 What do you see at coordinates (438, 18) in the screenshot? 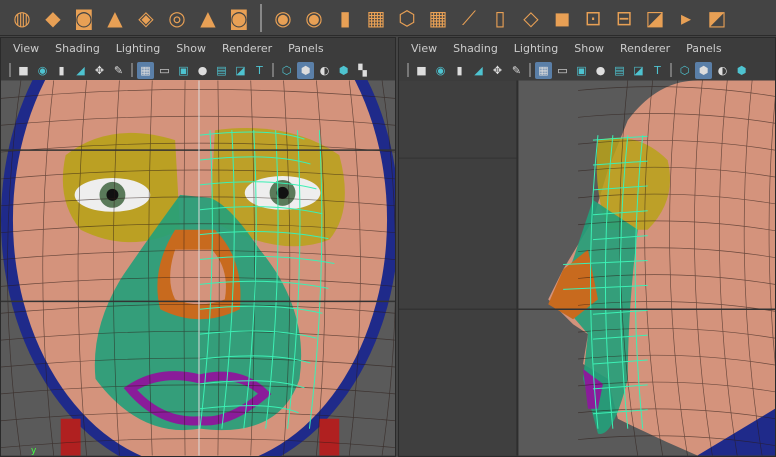
I see `boolean-icon: ▦` at bounding box center [438, 18].